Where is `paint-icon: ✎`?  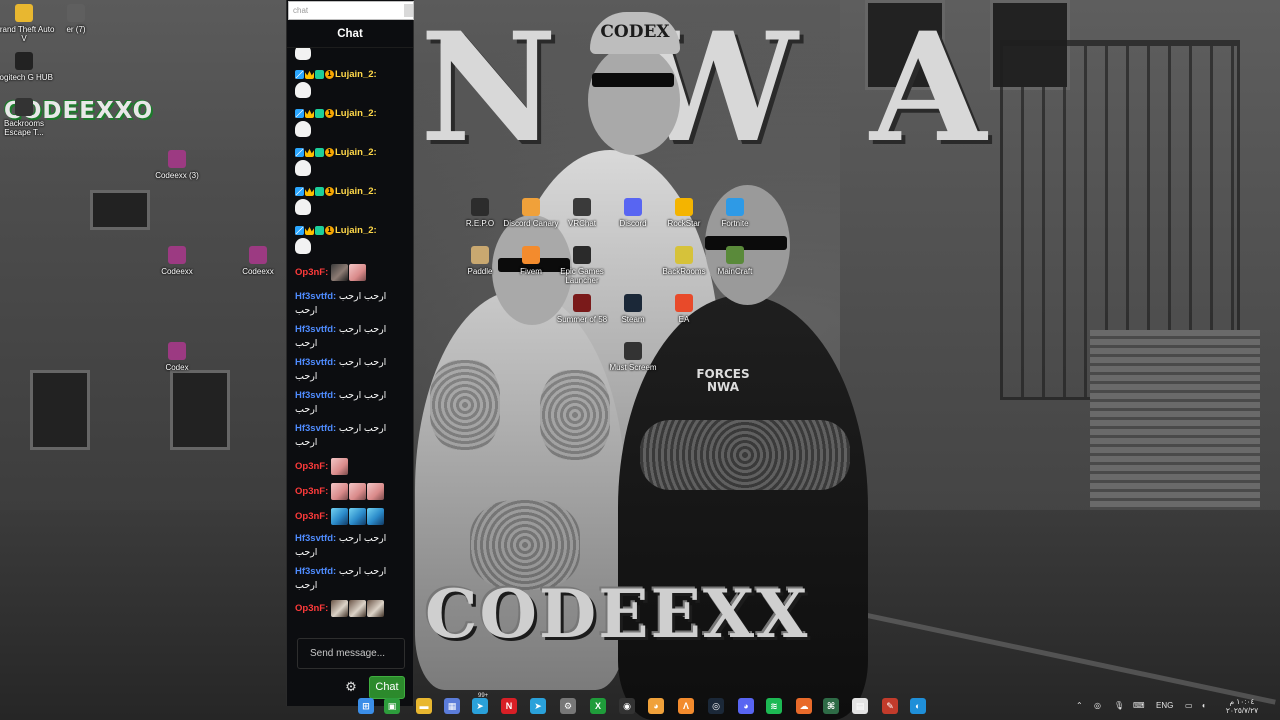 paint-icon: ✎ is located at coordinates (890, 706).